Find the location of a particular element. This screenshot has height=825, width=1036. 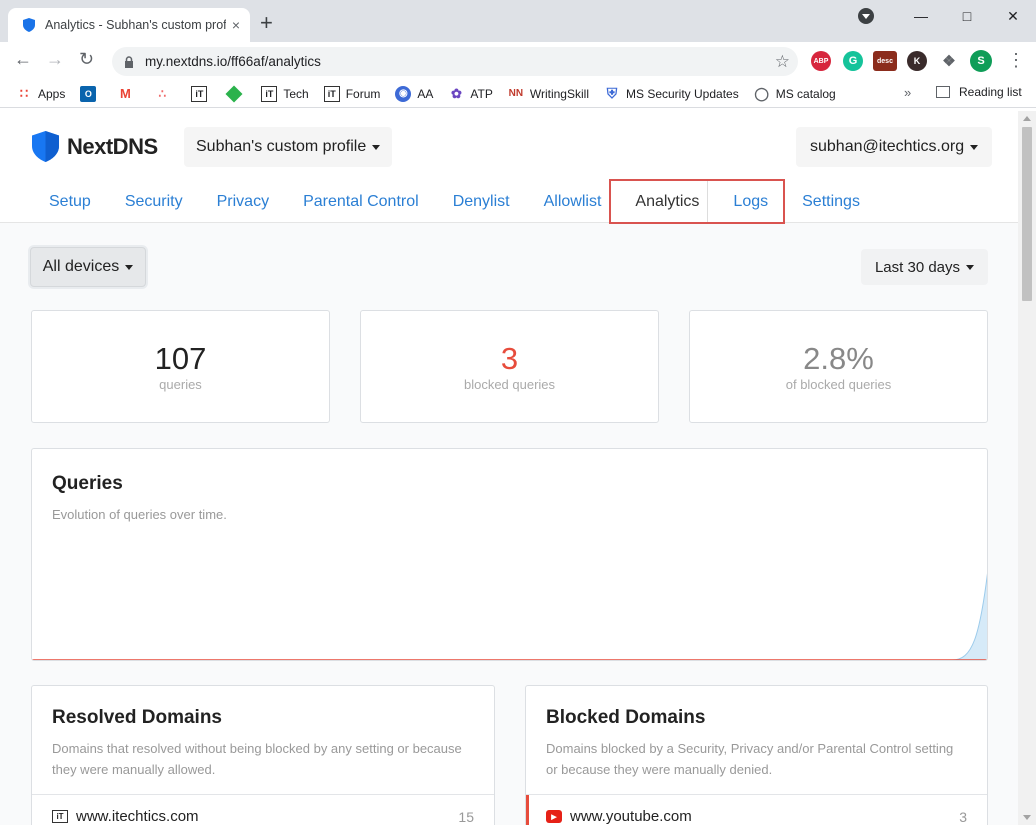

profile-name: Subhan's custom profile is located at coordinates (281, 146).